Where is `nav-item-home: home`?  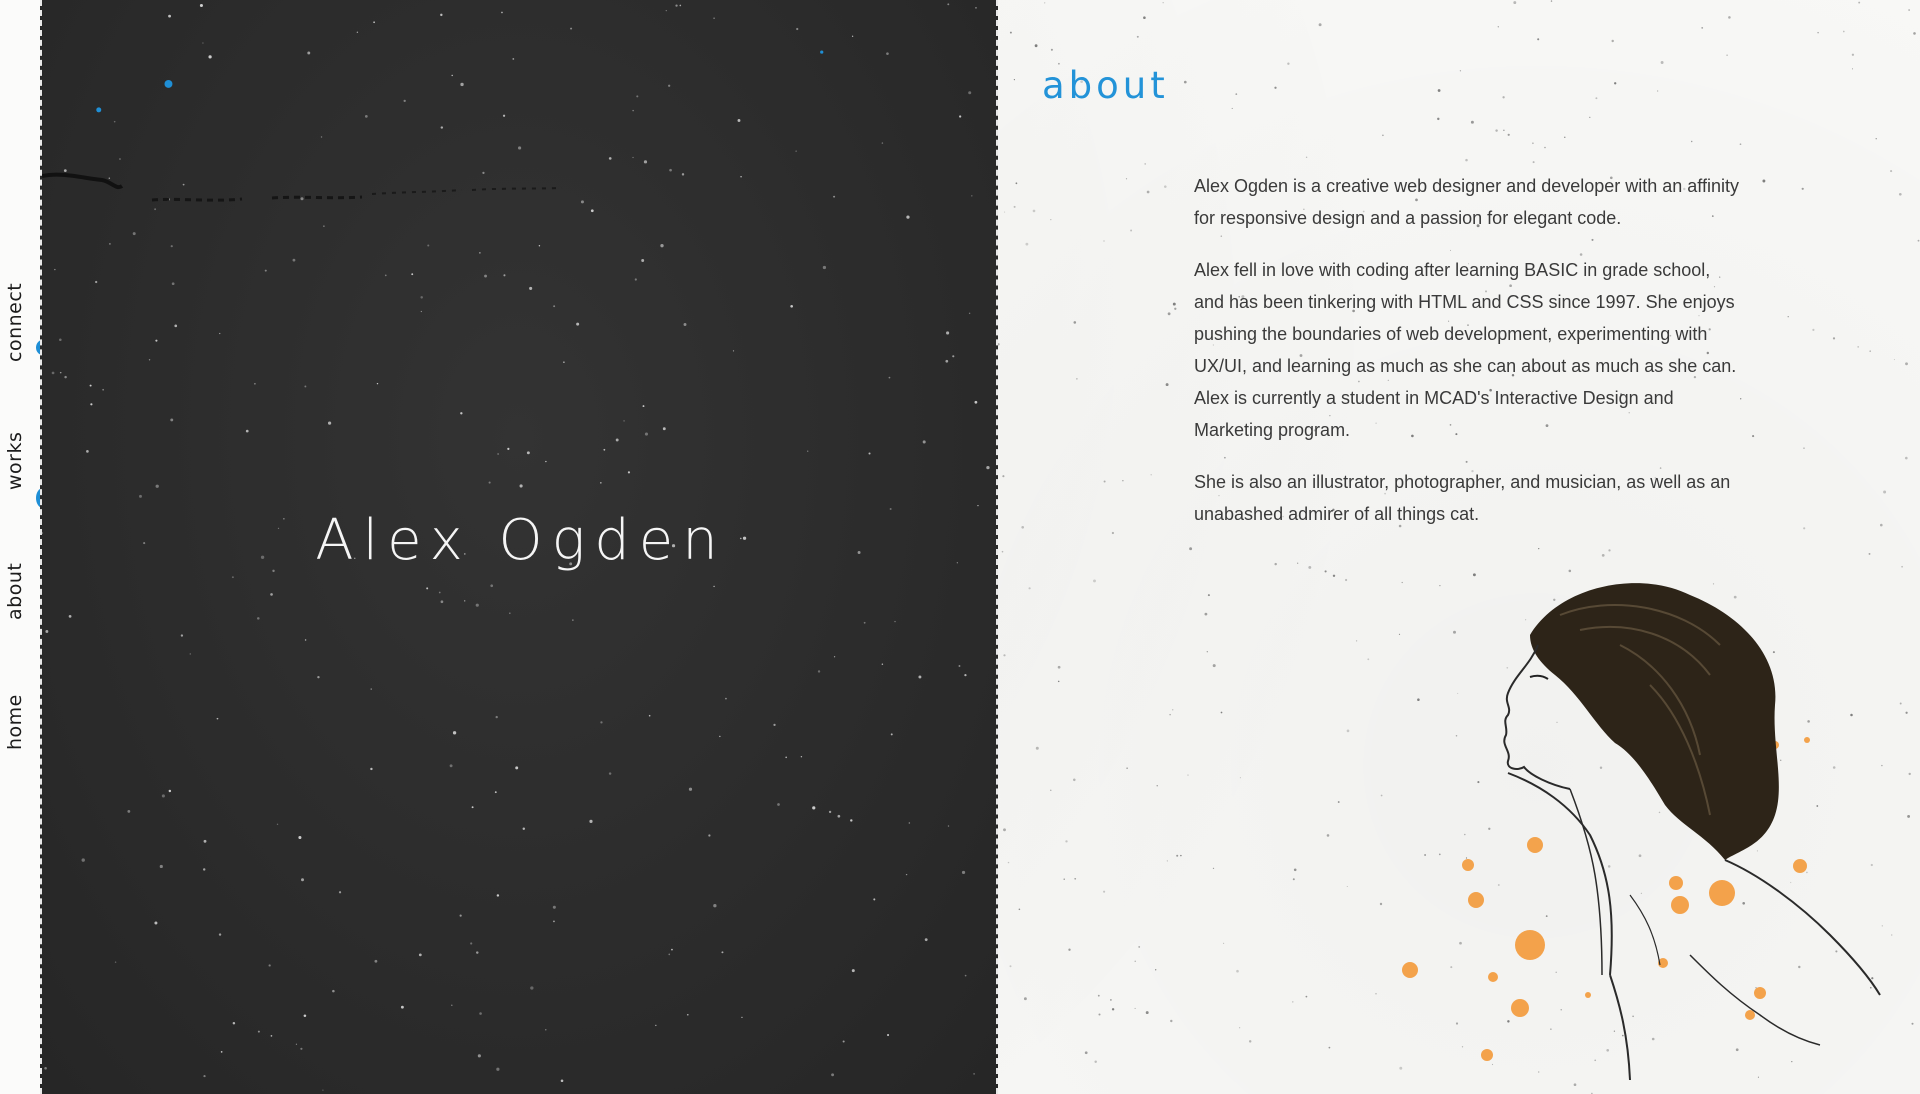
nav-item-home: home is located at coordinates (15, 722).